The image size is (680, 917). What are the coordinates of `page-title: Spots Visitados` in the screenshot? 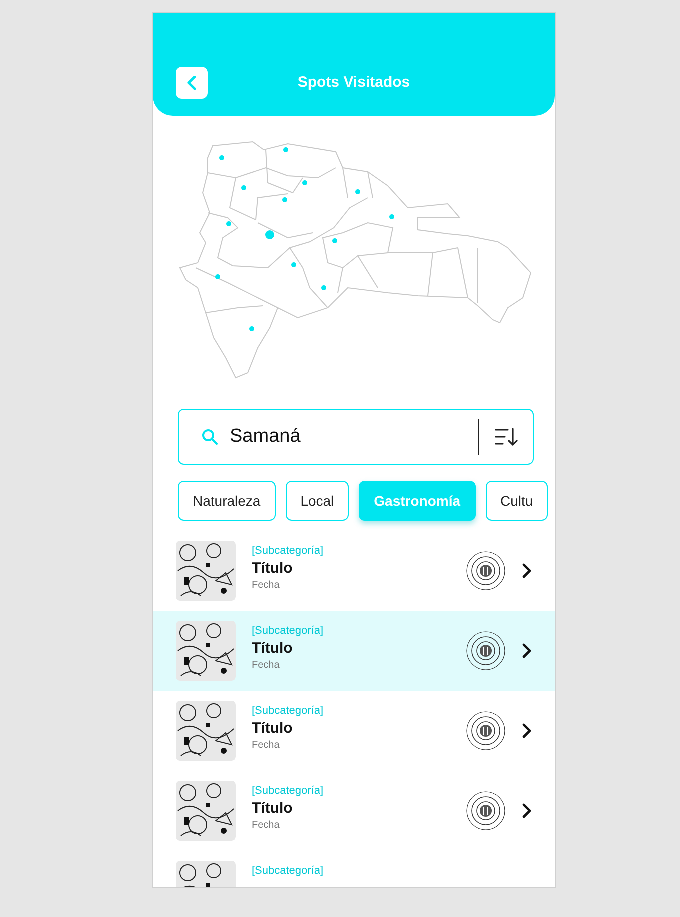 It's located at (354, 83).